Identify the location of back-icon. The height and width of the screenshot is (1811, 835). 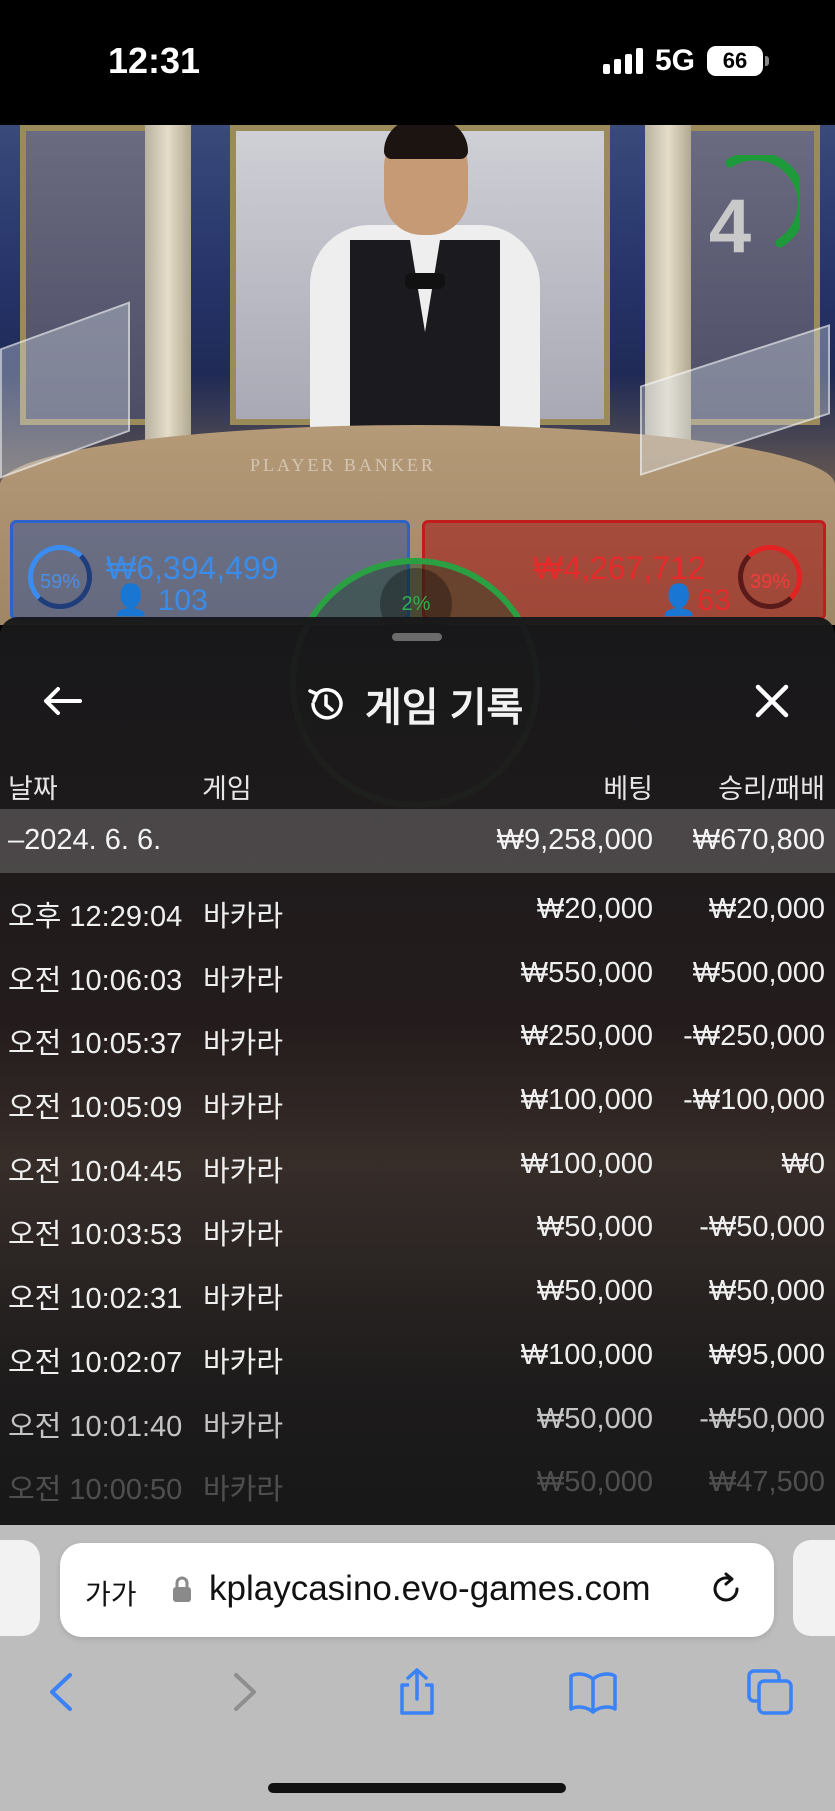
(63, 1692).